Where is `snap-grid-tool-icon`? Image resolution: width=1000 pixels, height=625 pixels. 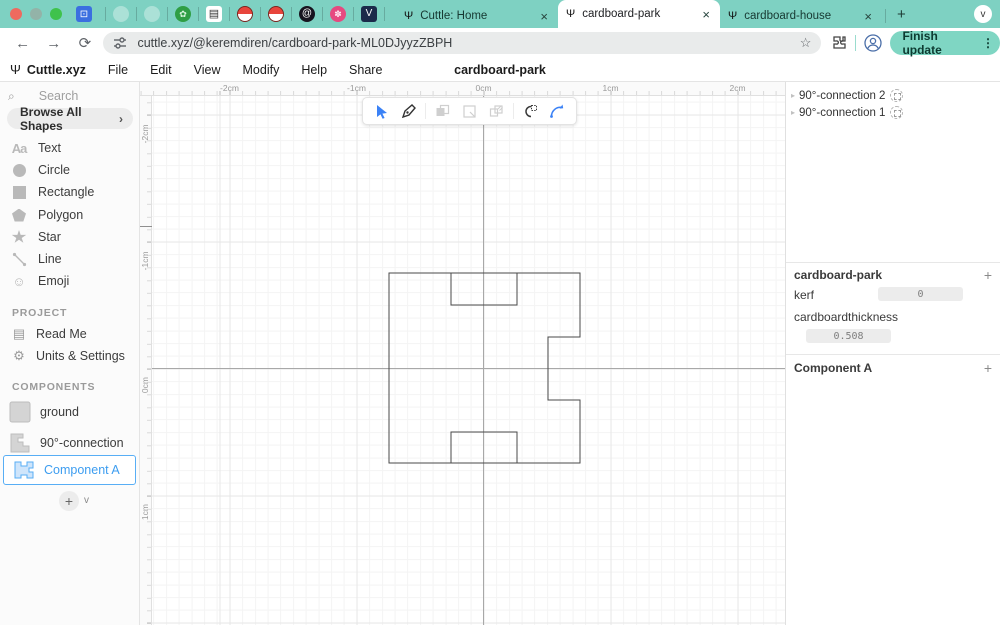
snap-grid-tool-icon is located at coordinates (530, 111).